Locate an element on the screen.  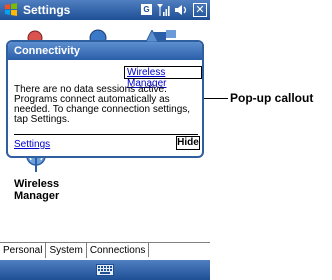
popup-divider is located at coordinates (106, 134).